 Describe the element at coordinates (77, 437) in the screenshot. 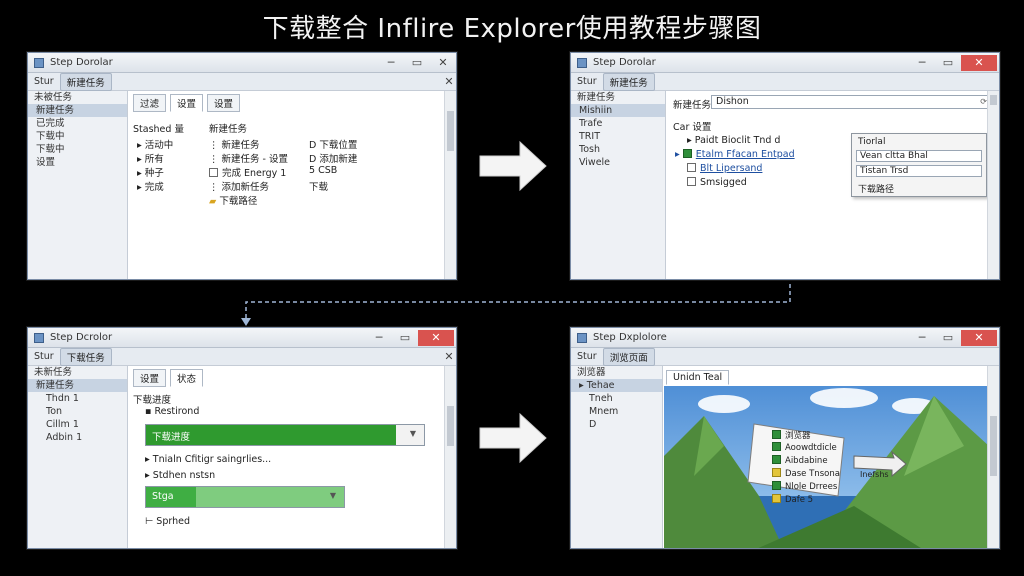

I see `sidebar-item: Adbin 1` at that location.